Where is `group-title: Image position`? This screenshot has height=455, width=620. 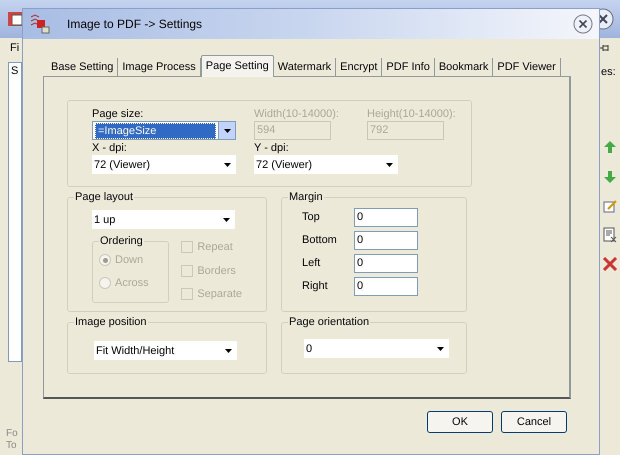 group-title: Image position is located at coordinates (111, 322).